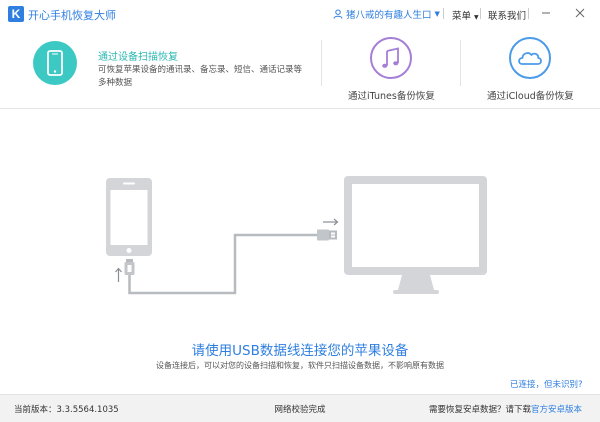 The width and height of the screenshot is (600, 422). Describe the element at coordinates (300, 14) in the screenshot. I see `title-bar: K 开心手机恢复大师 猪八戒的有趣人生口 ▼ 菜单 ▼ 联系我们` at that location.